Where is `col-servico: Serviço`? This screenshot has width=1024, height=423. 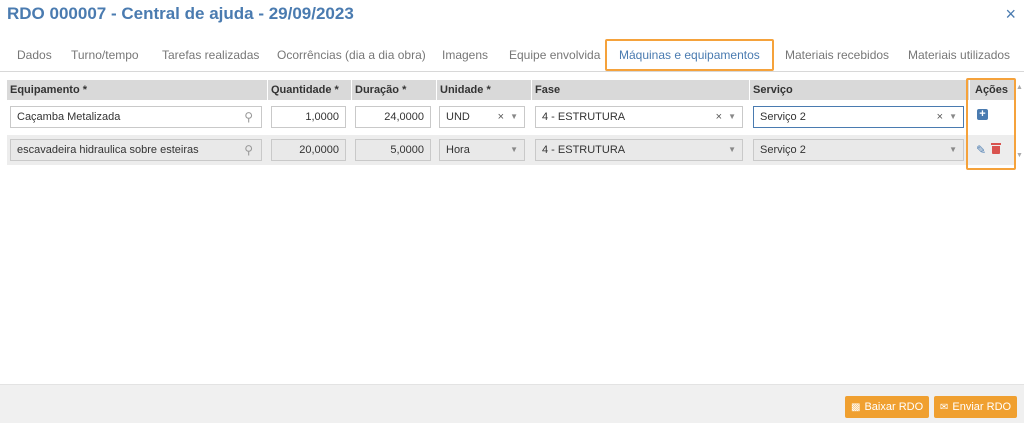
col-servico: Serviço is located at coordinates (860, 90).